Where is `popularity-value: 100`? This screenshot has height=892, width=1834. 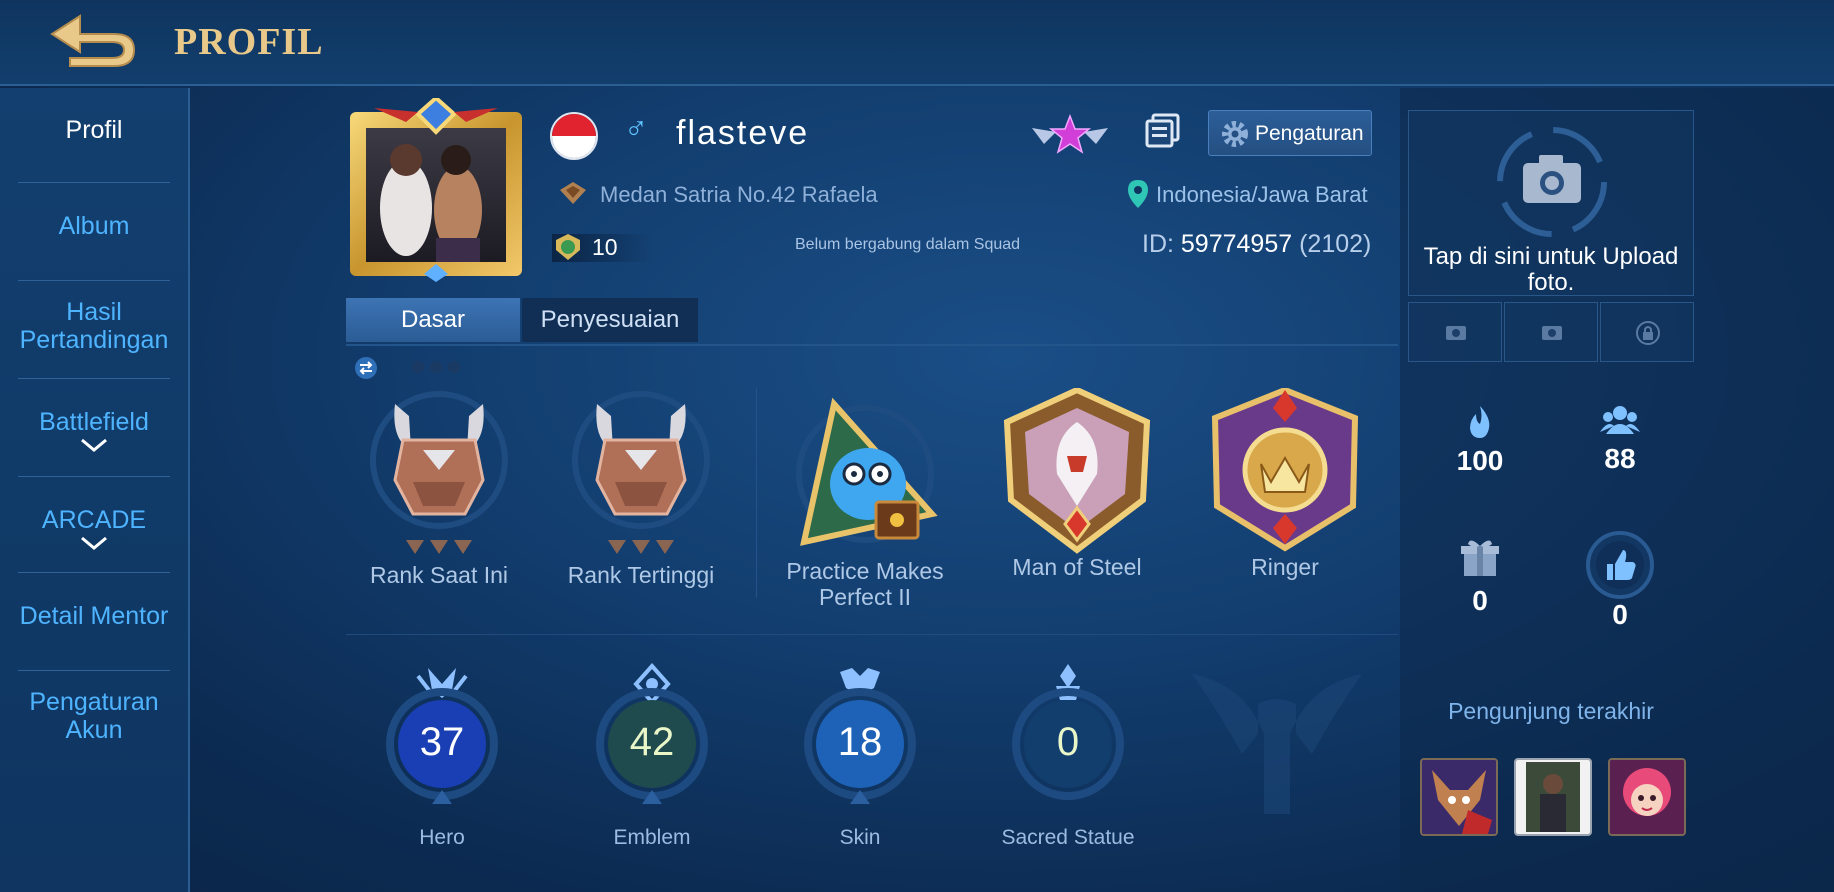 popularity-value: 100 is located at coordinates (1480, 460).